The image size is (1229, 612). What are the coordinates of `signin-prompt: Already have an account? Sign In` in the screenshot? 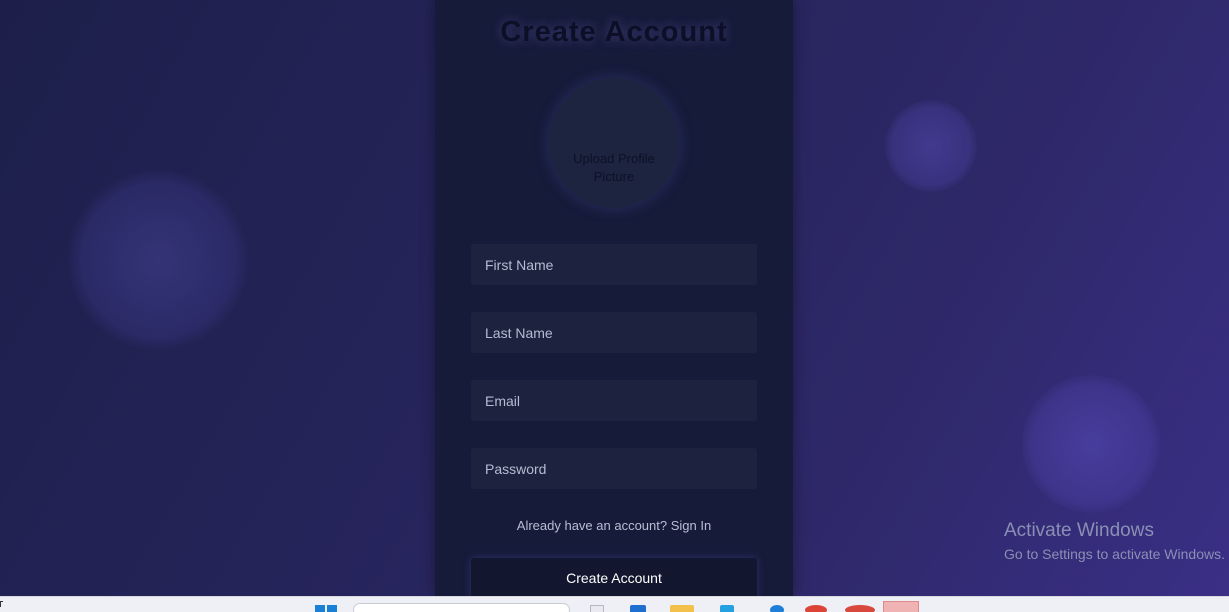 It's located at (614, 525).